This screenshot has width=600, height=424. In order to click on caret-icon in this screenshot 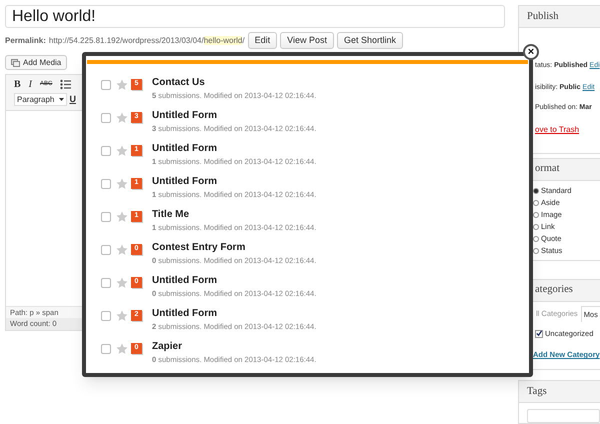, I will do `click(61, 100)`.